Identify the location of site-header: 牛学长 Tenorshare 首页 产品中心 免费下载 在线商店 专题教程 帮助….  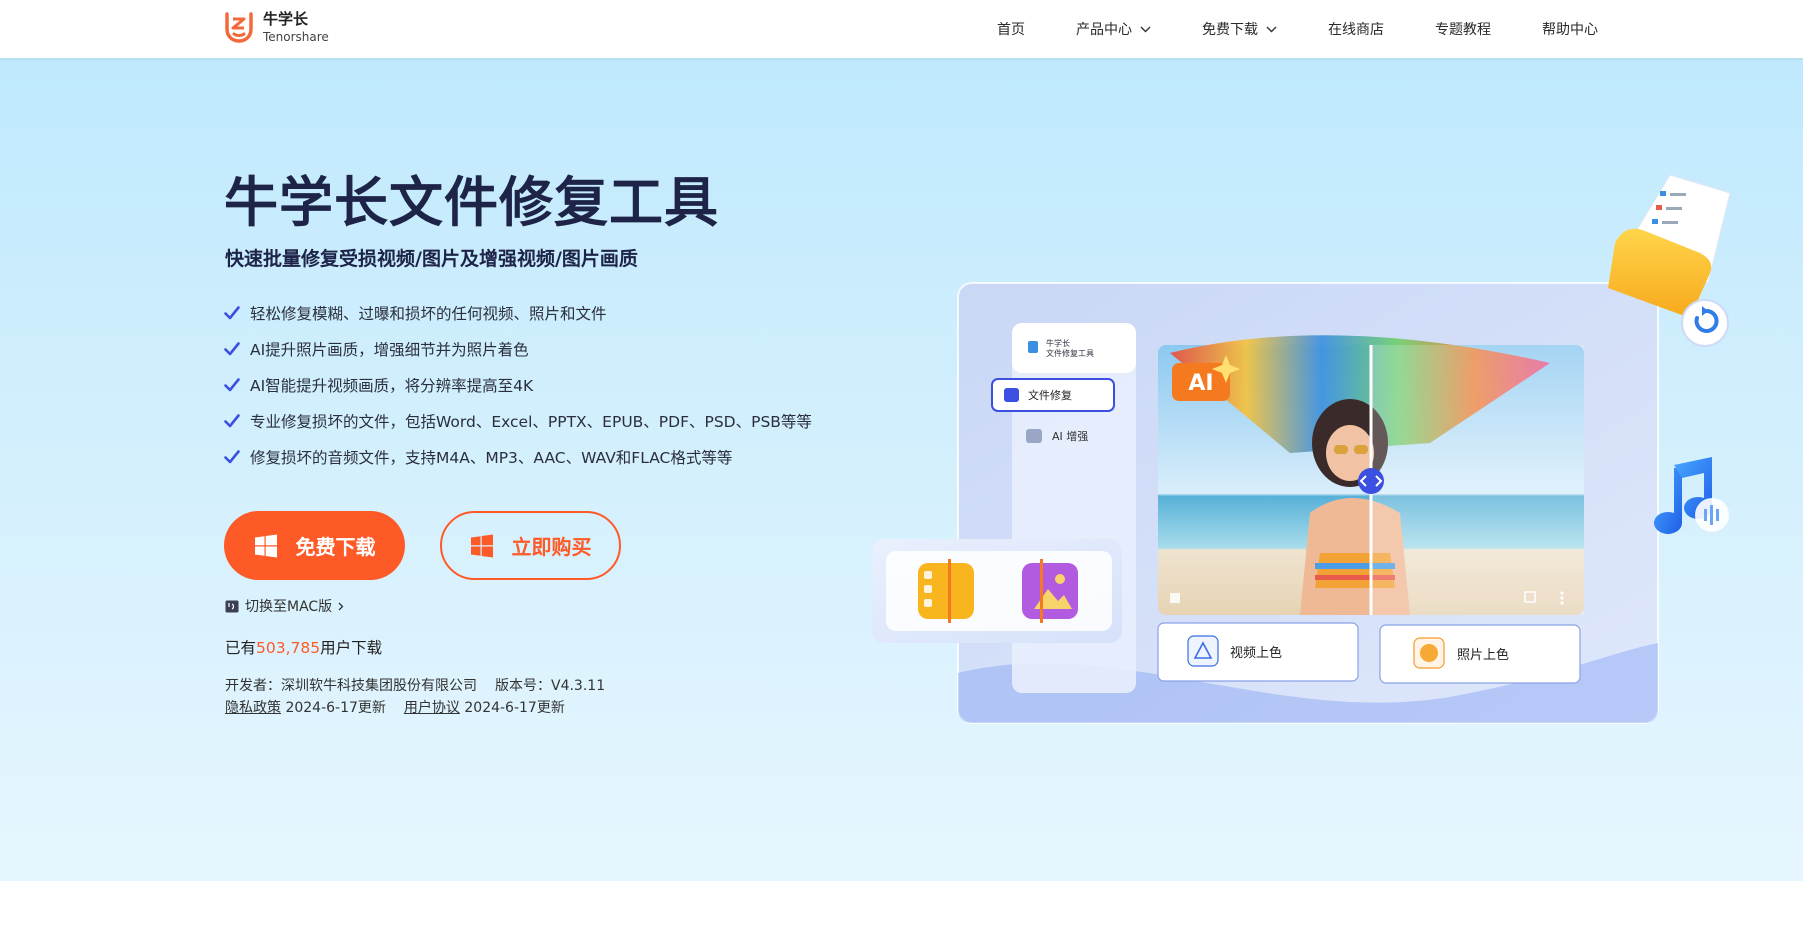
(901, 29).